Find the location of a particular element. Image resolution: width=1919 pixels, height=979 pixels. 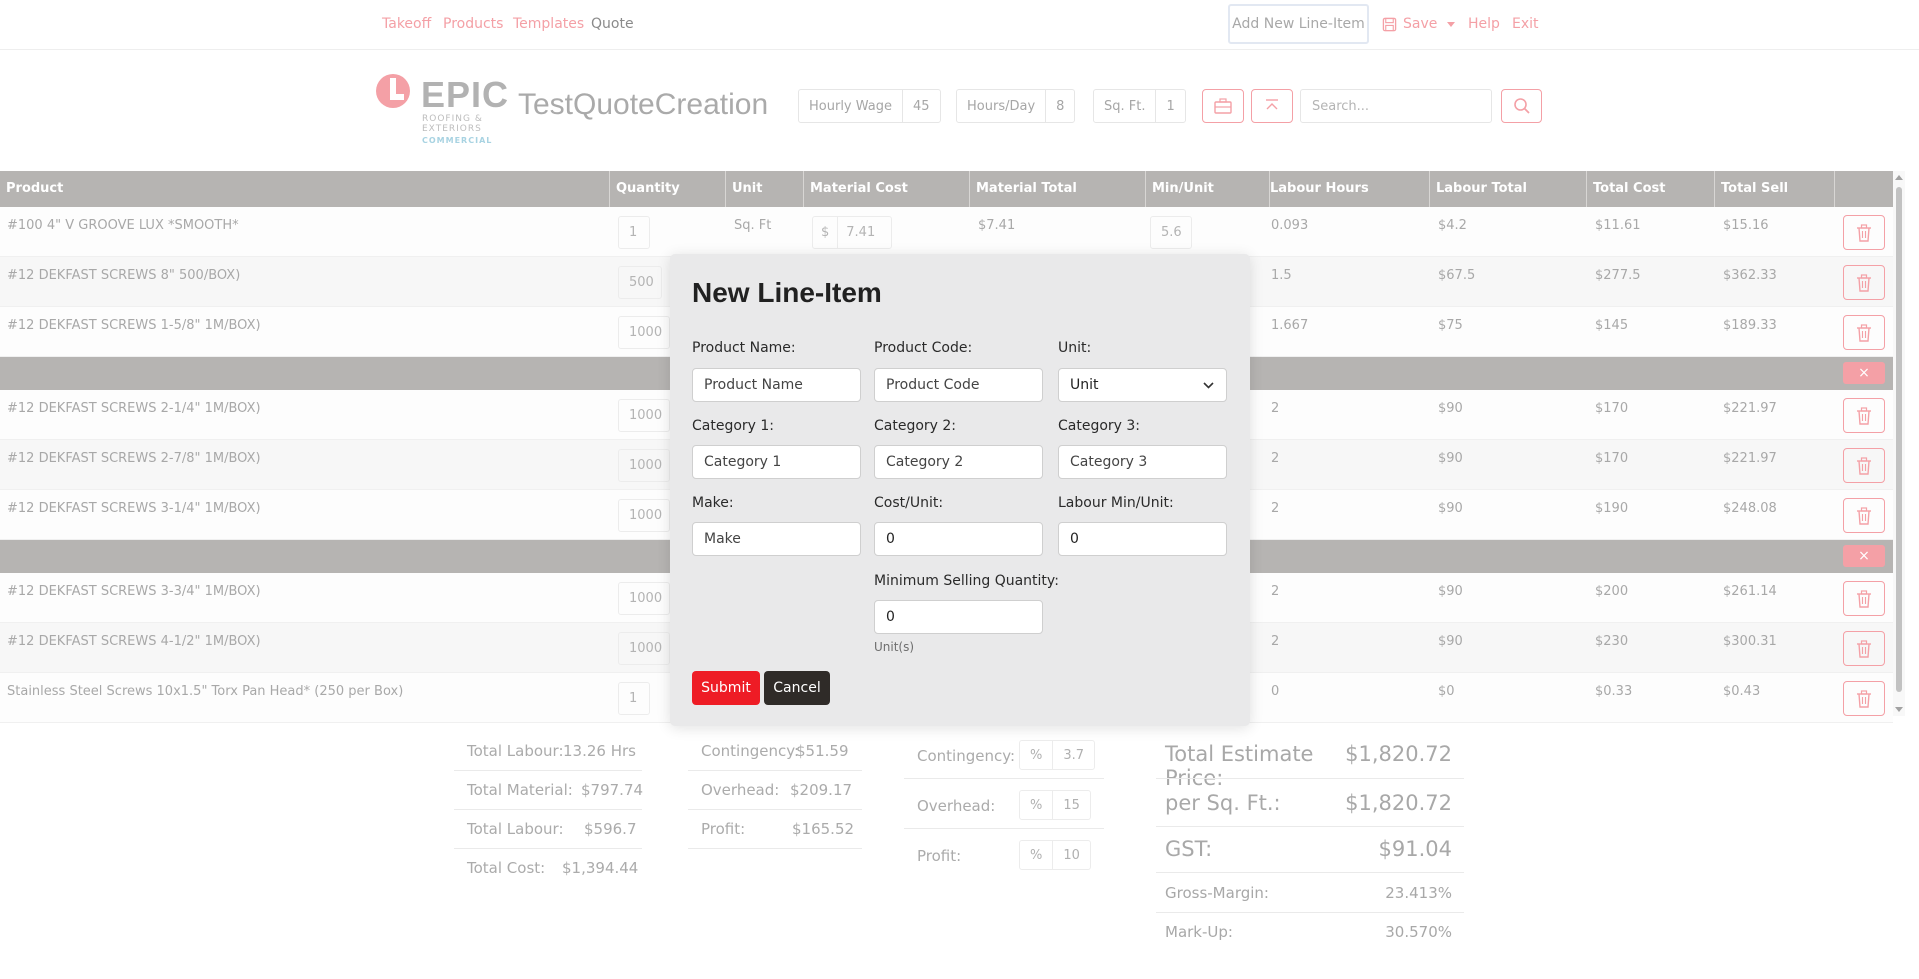

total-estimate-row: Total Estimate Price: $1,820.72 is located at coordinates (1308, 766).